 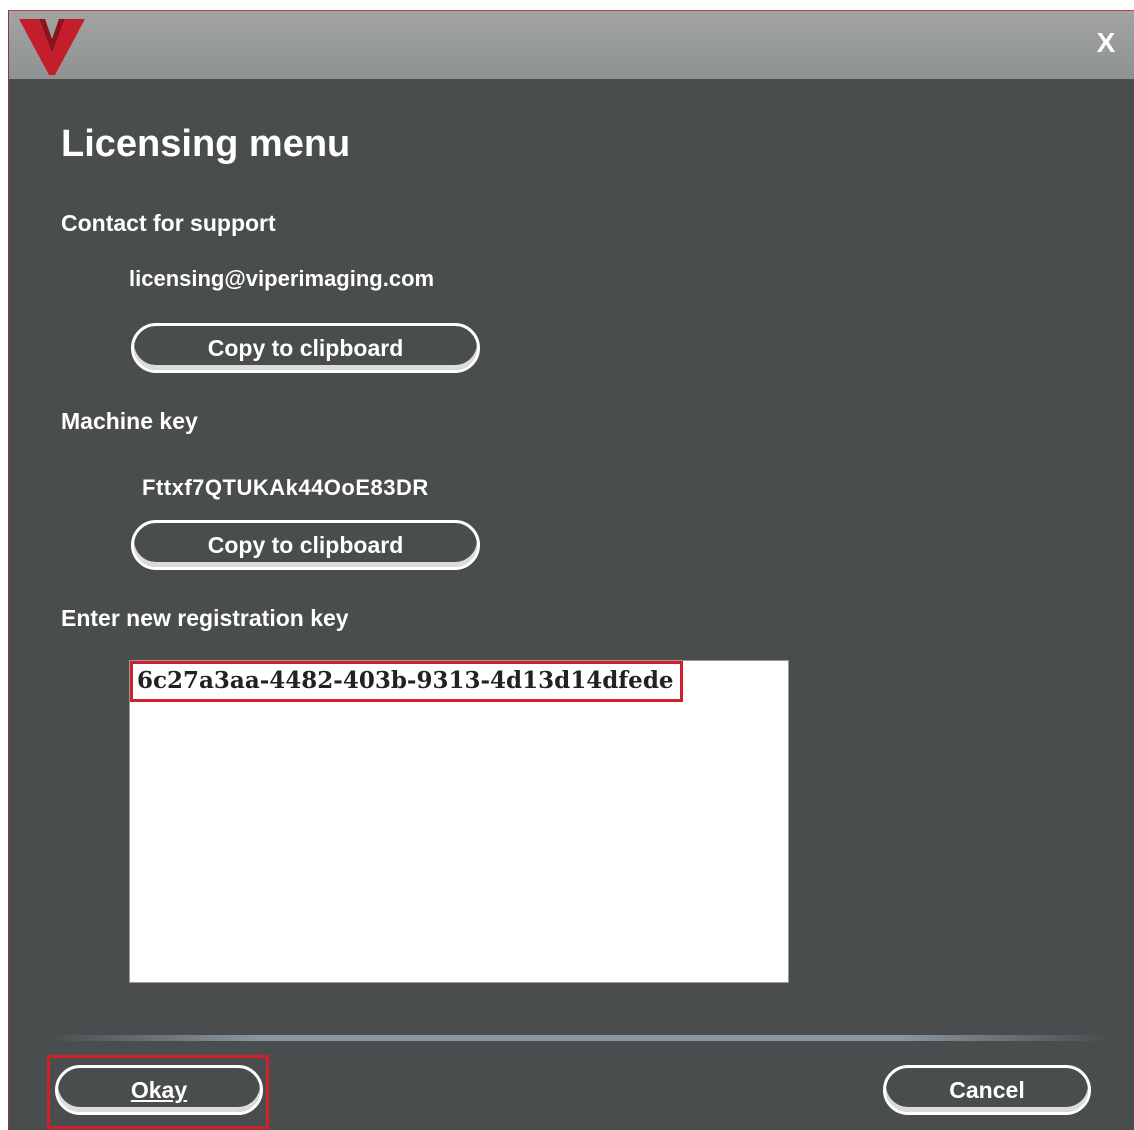 What do you see at coordinates (579, 1038) in the screenshot?
I see `footer-divider` at bounding box center [579, 1038].